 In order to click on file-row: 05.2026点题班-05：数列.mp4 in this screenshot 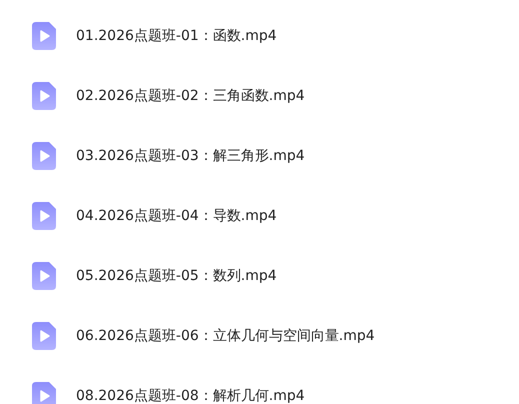, I will do `click(259, 276)`.